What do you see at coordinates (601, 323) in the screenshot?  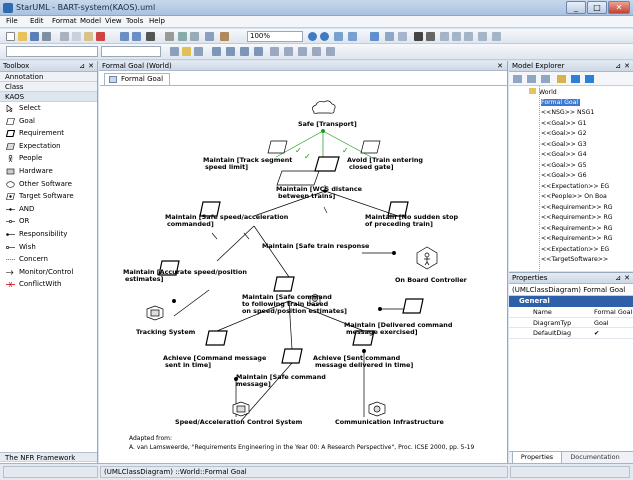 I see `property-value: Goal` at bounding box center [601, 323].